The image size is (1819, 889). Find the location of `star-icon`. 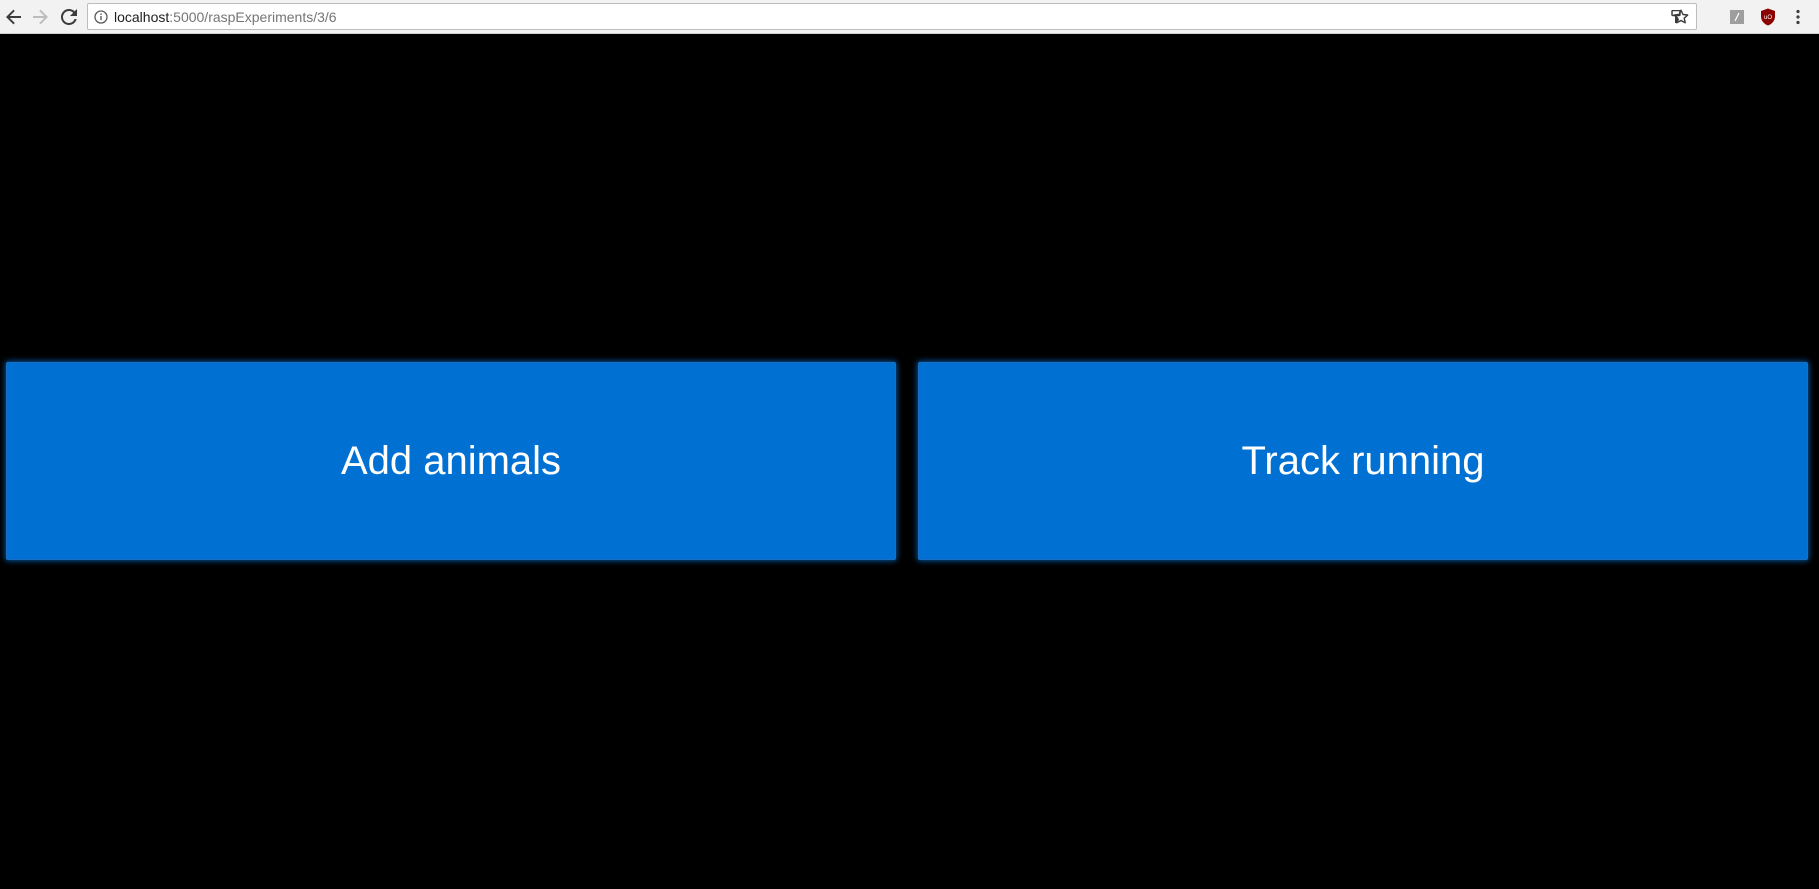

star-icon is located at coordinates (1681, 16).